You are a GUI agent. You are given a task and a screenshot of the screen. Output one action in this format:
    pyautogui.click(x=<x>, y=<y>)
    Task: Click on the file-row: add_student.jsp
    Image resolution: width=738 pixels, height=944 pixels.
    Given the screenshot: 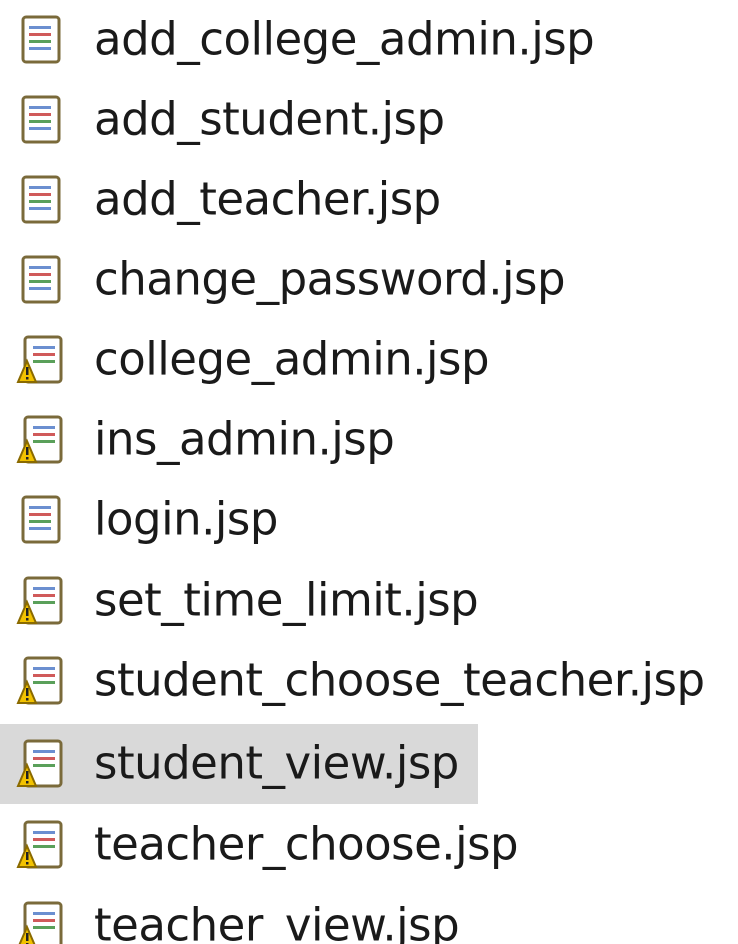 What is the action you would take?
    pyautogui.click(x=369, y=120)
    